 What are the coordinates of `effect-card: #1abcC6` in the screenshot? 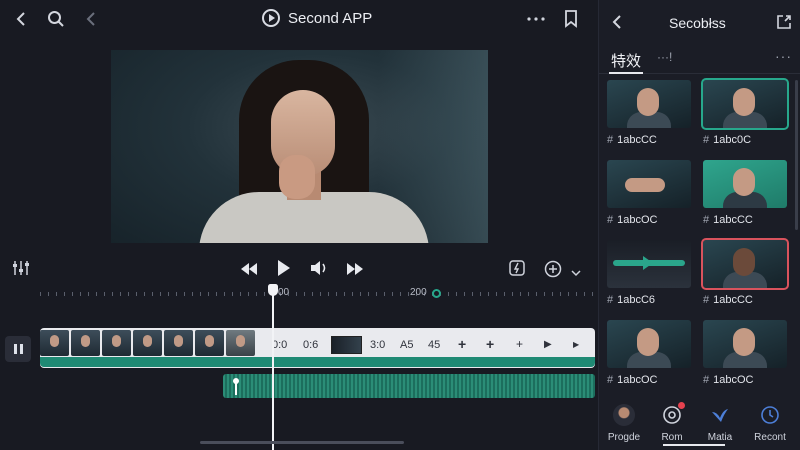 It's located at (649, 273).